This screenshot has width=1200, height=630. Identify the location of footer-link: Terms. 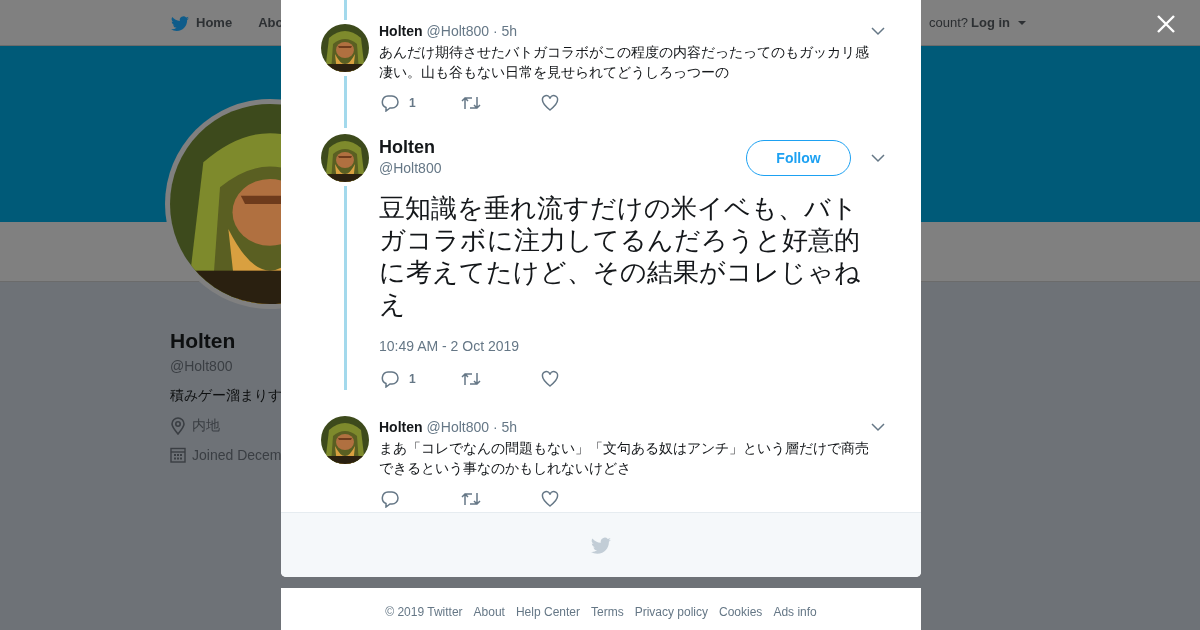
(607, 612).